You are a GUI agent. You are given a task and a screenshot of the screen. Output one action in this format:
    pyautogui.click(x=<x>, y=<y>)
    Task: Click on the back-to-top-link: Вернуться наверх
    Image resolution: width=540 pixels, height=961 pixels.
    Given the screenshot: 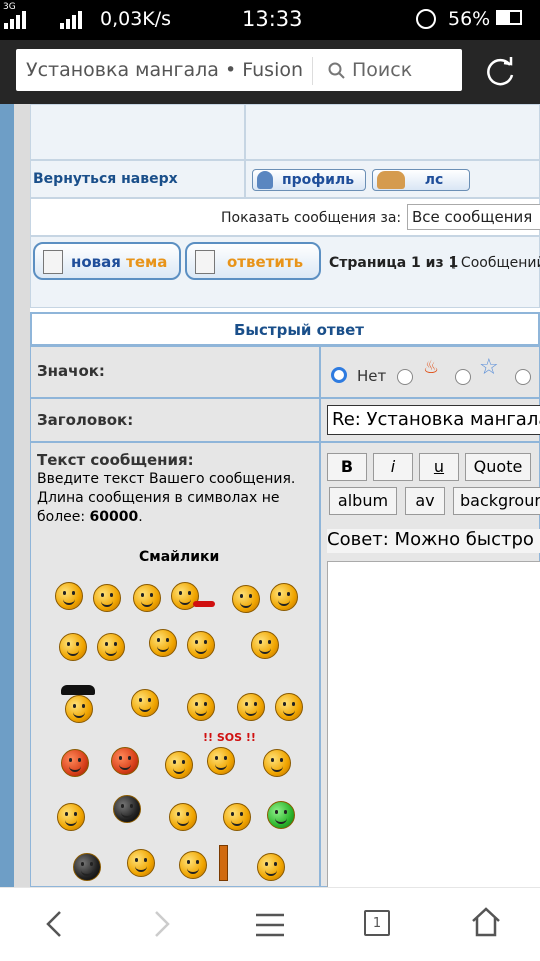 What is the action you would take?
    pyautogui.click(x=105, y=179)
    